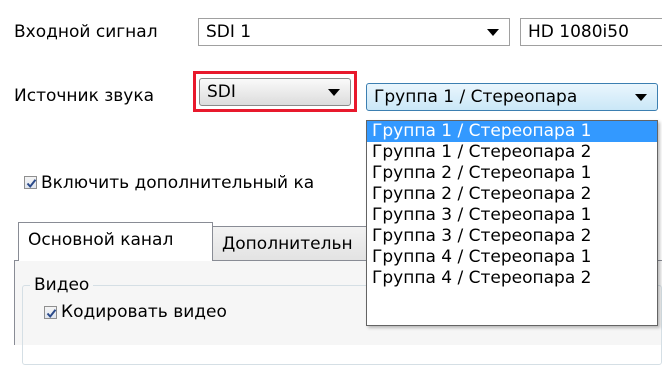  I want to click on dropdown-option: Группа 1 / Стереопара 1, so click(512, 131).